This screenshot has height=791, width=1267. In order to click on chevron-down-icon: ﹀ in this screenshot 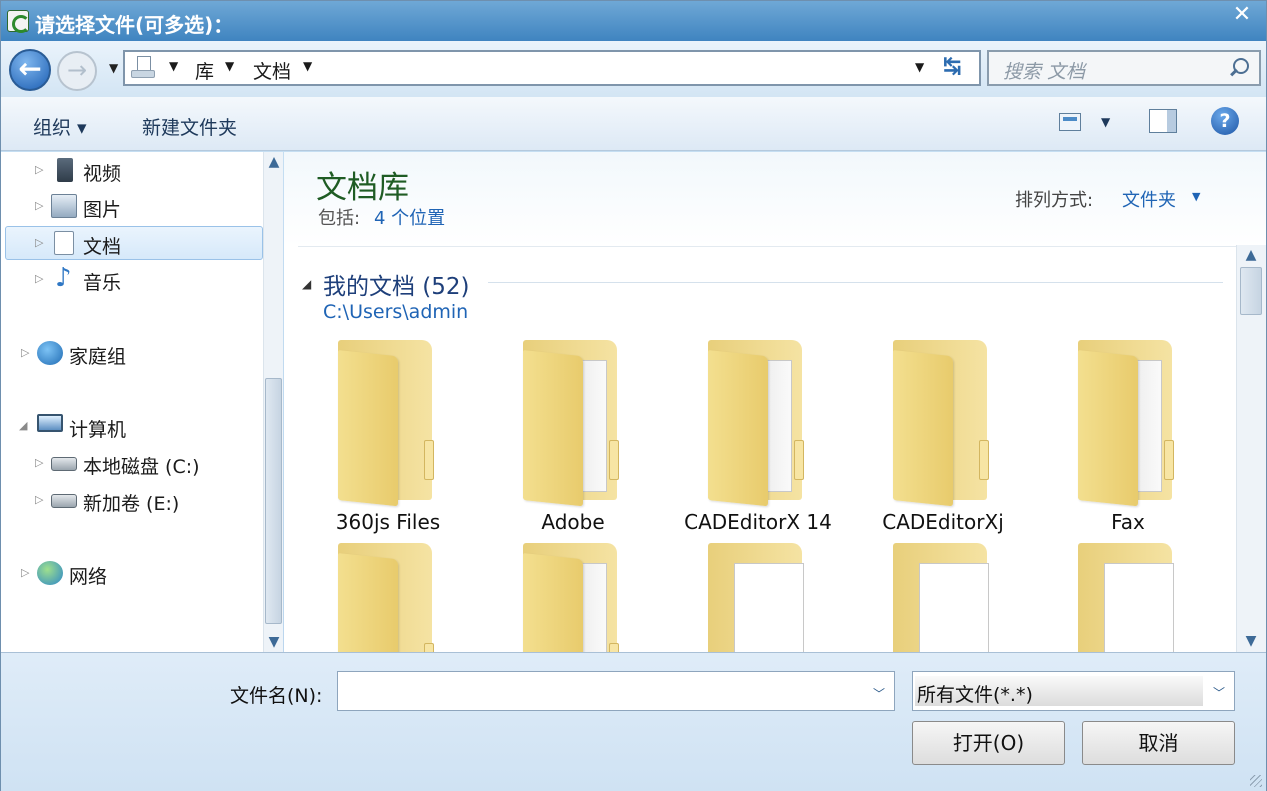, I will do `click(1219, 692)`.